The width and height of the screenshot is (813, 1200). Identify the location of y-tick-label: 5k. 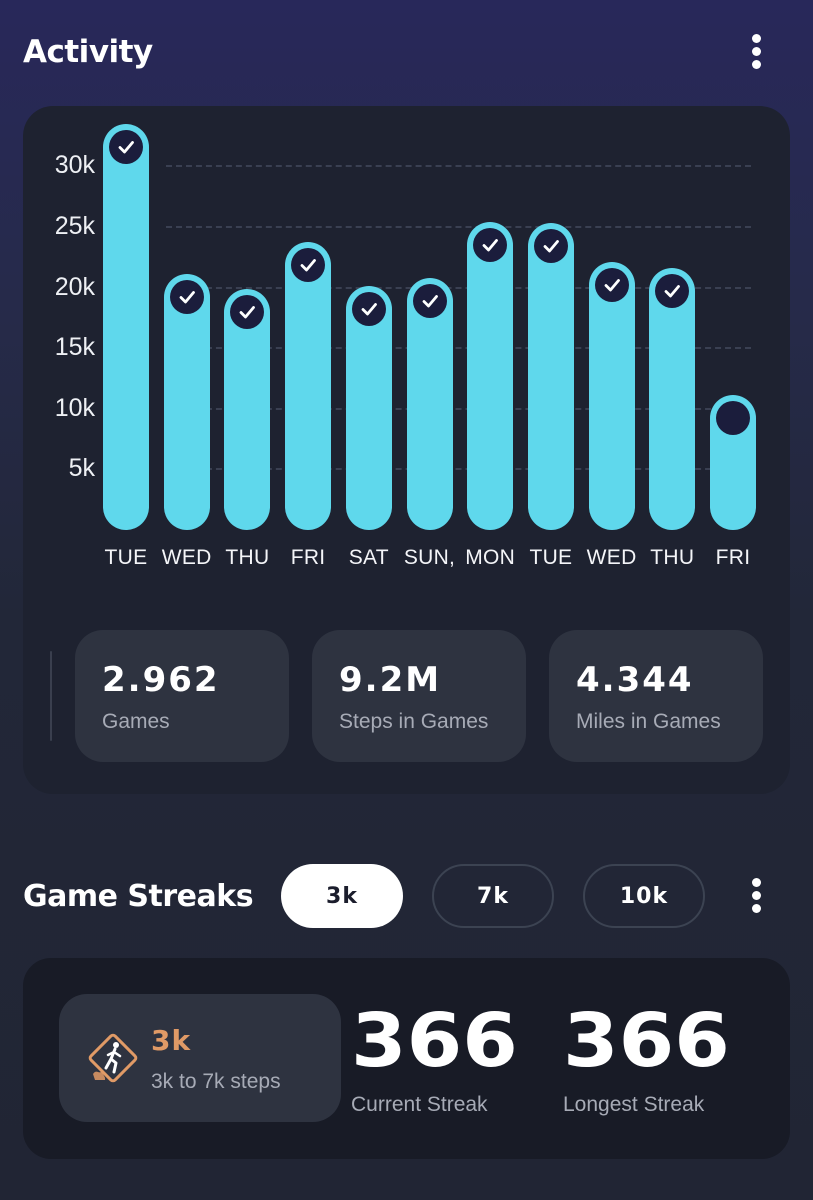
(81, 468).